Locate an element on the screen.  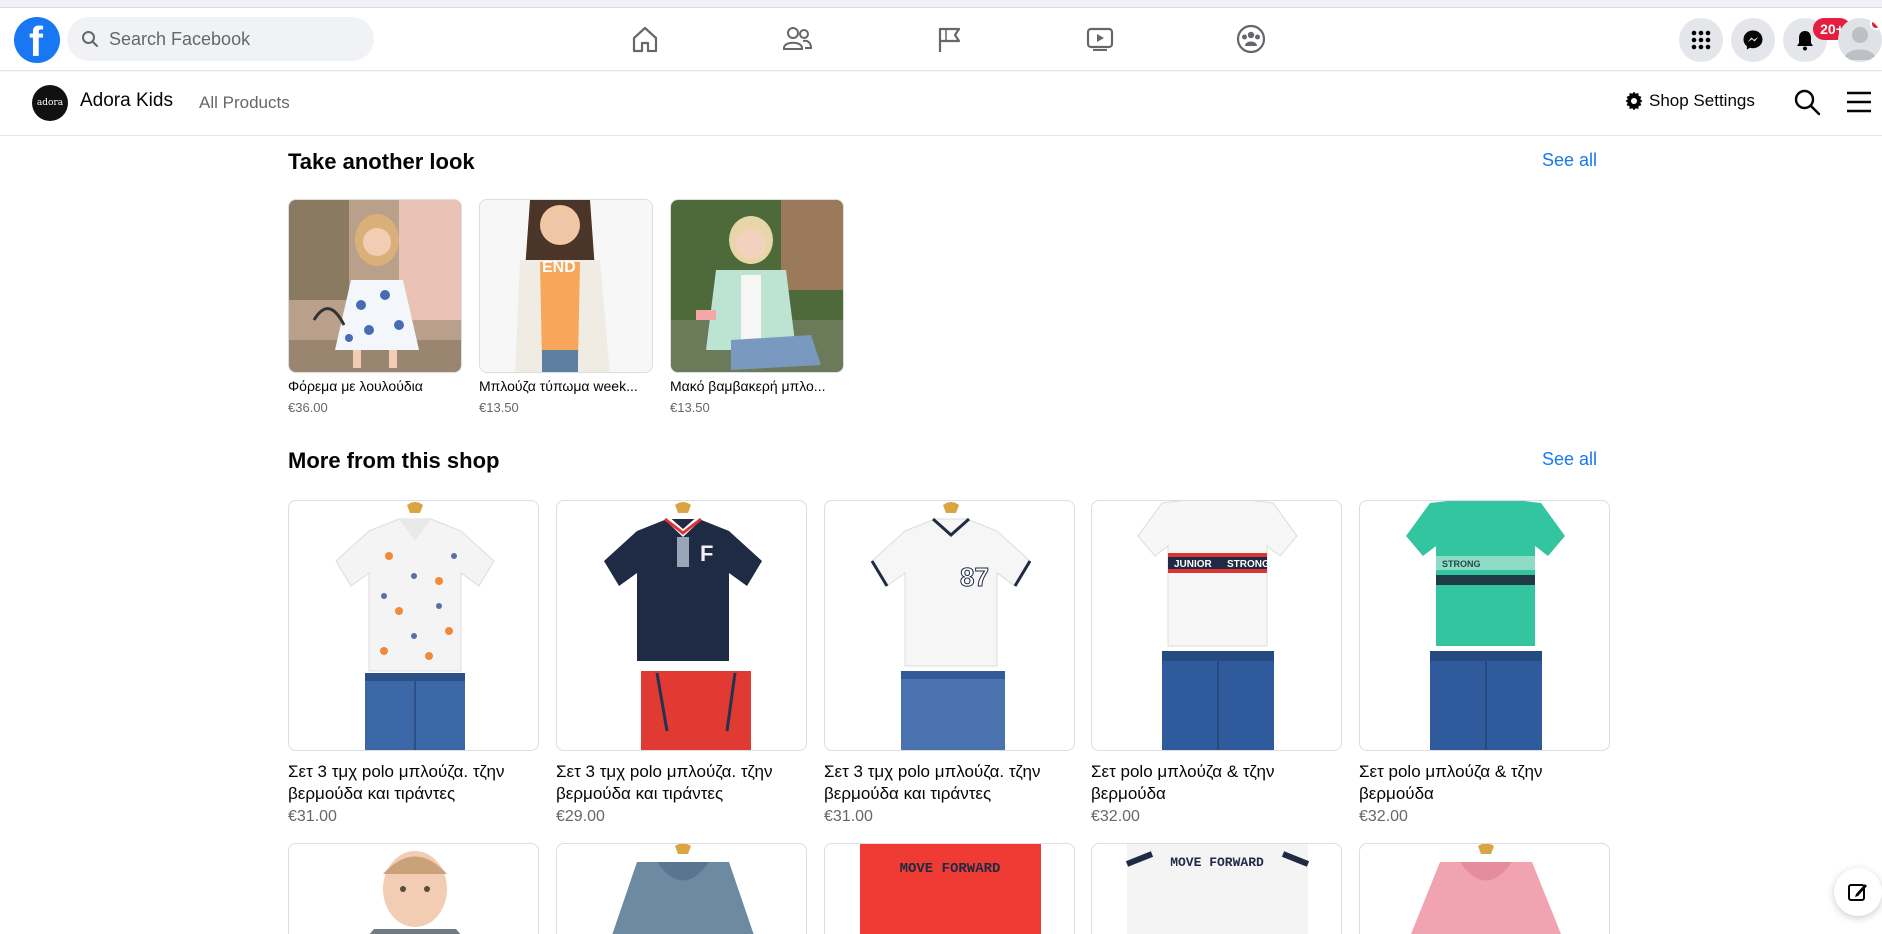
product-photo: END is located at coordinates (566, 286).